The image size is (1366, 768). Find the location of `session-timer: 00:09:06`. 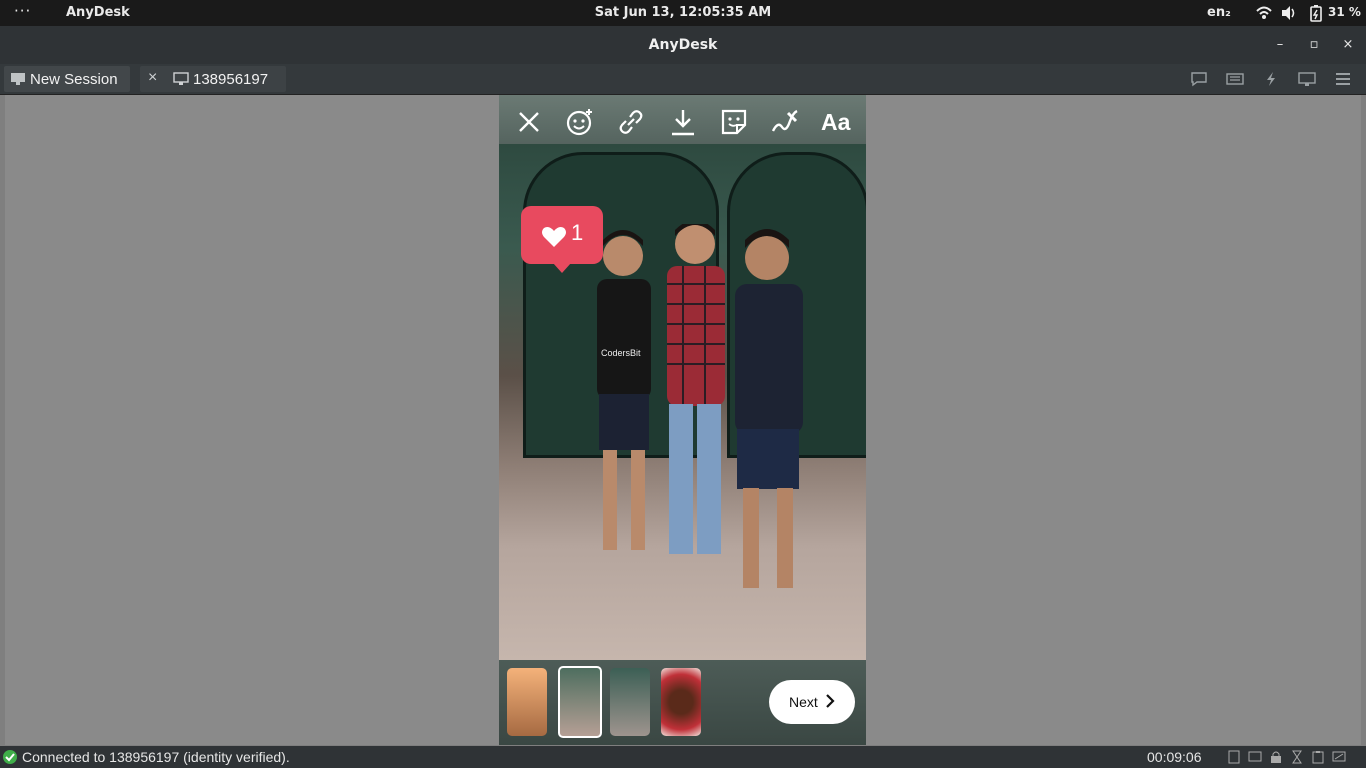

session-timer: 00:09:06 is located at coordinates (1174, 757).